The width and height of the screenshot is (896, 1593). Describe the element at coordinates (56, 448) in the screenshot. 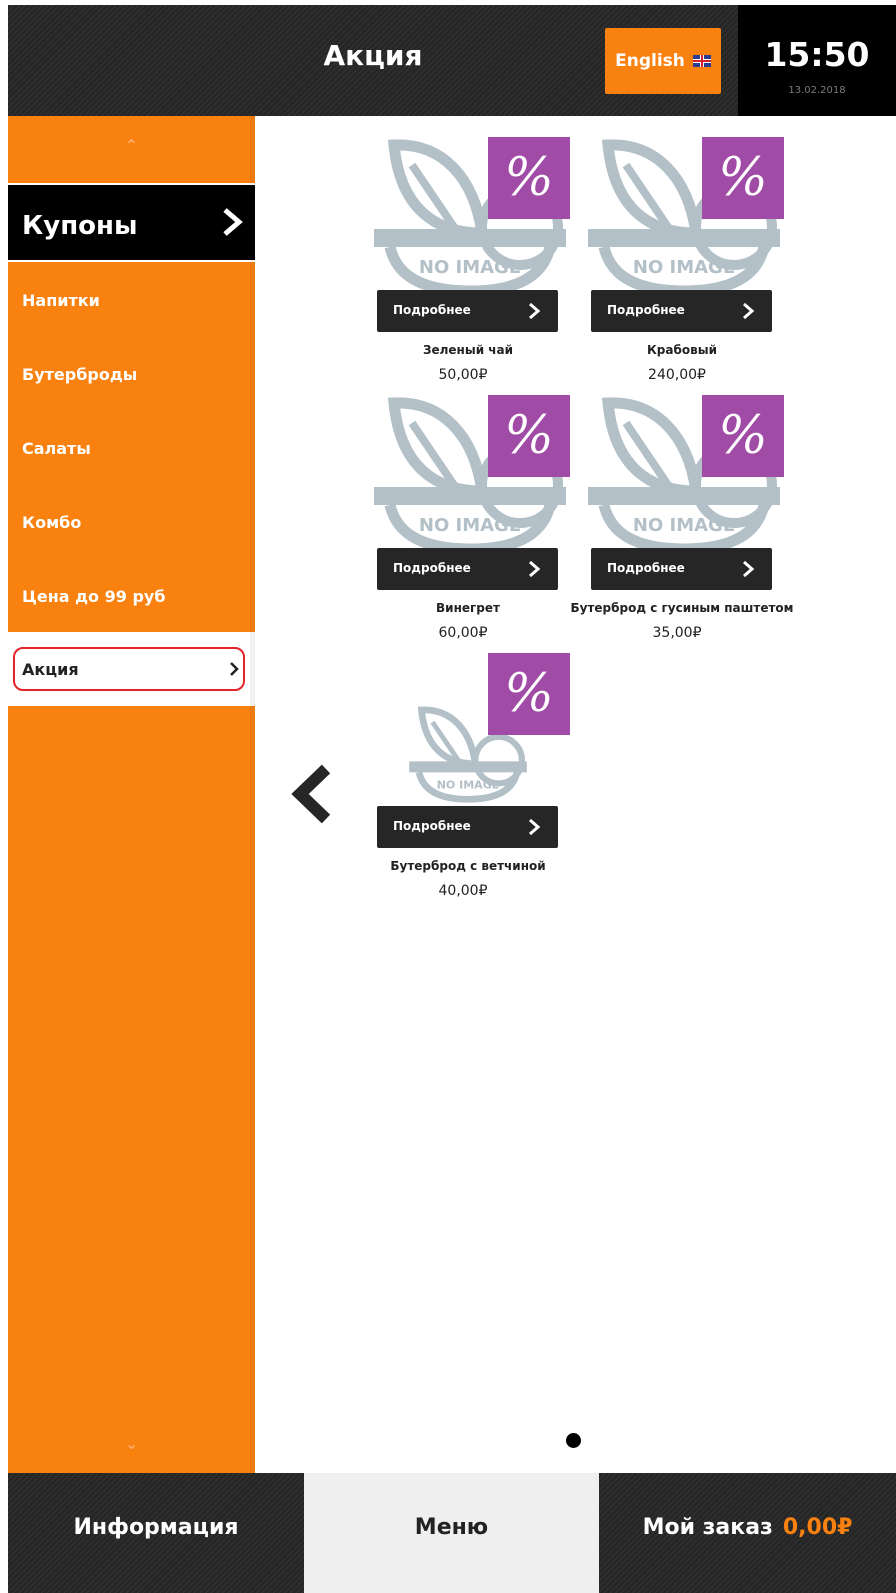

I see `sidebar-item-label: Салаты` at that location.